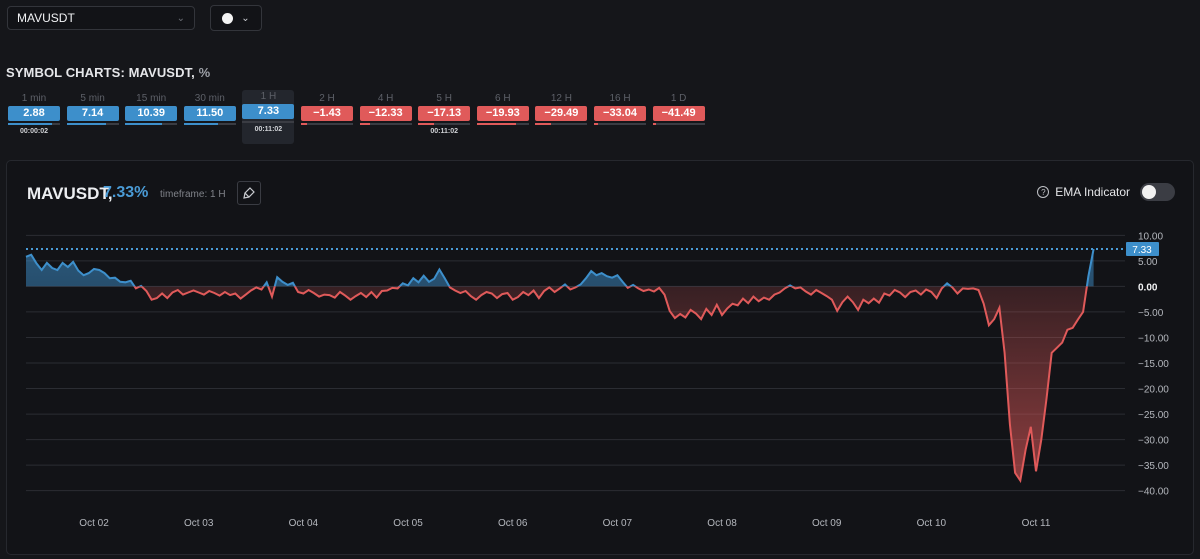 This screenshot has width=1200, height=559. I want to click on x-tick-label: Oct 08, so click(722, 523).